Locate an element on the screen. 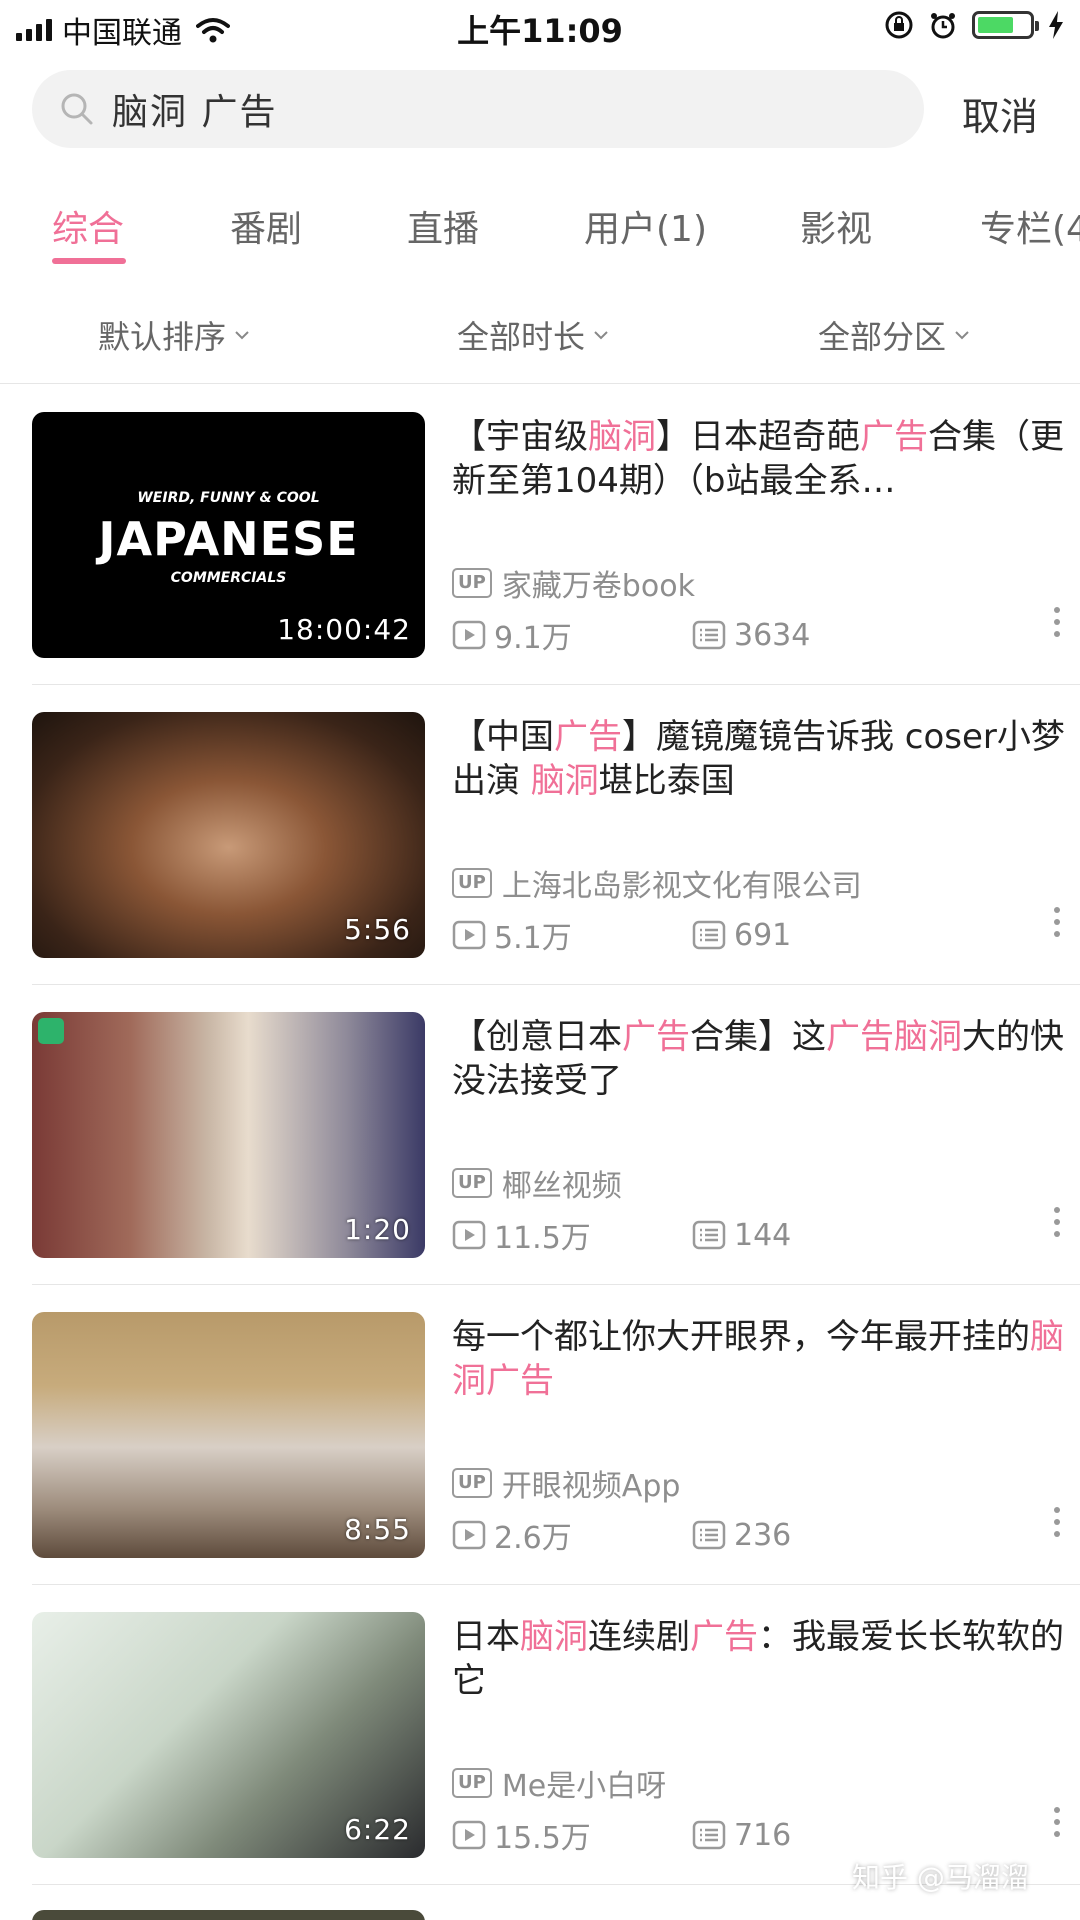 The image size is (1080, 1920). title-text: 日本 is located at coordinates (486, 1637).